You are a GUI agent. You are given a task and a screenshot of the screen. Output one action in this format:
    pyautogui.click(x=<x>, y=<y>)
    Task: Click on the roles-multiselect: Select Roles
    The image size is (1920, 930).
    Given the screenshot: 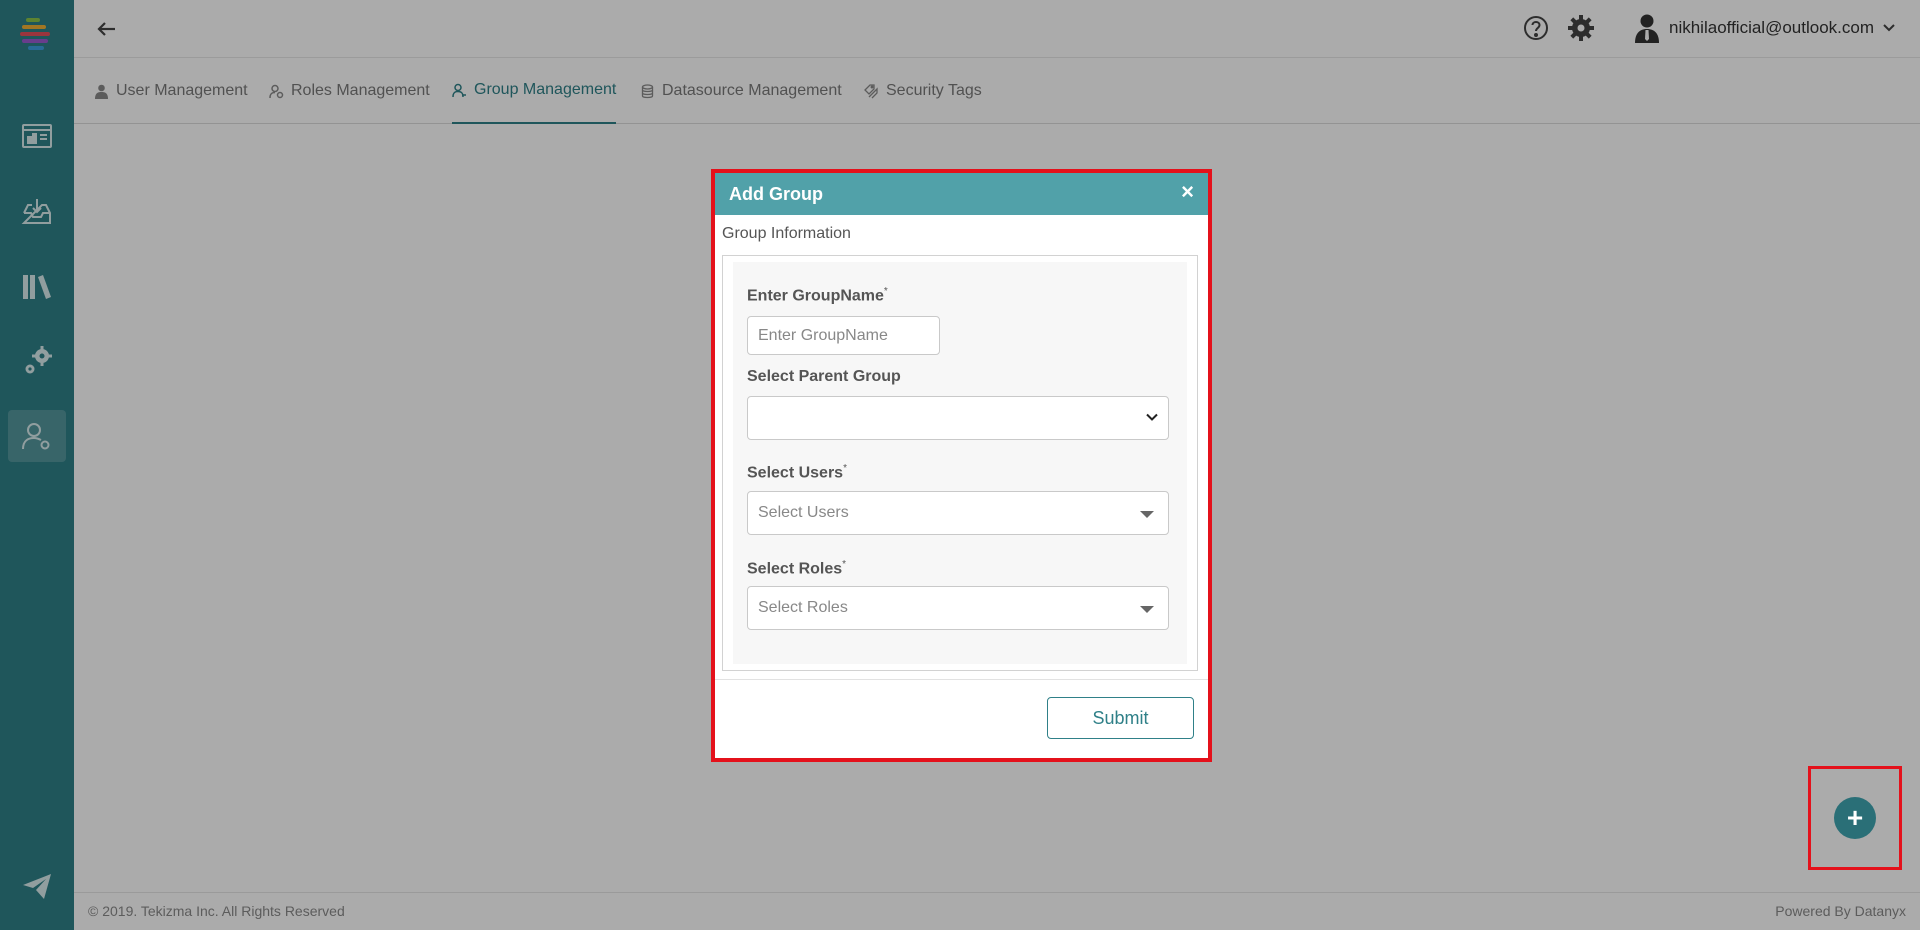 What is the action you would take?
    pyautogui.click(x=958, y=608)
    